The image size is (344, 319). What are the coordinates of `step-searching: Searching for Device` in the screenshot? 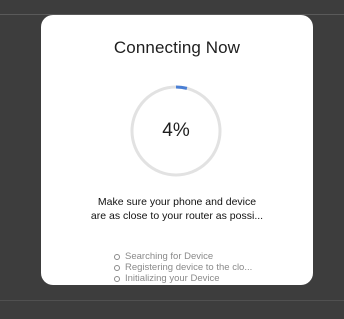 It's located at (209, 256).